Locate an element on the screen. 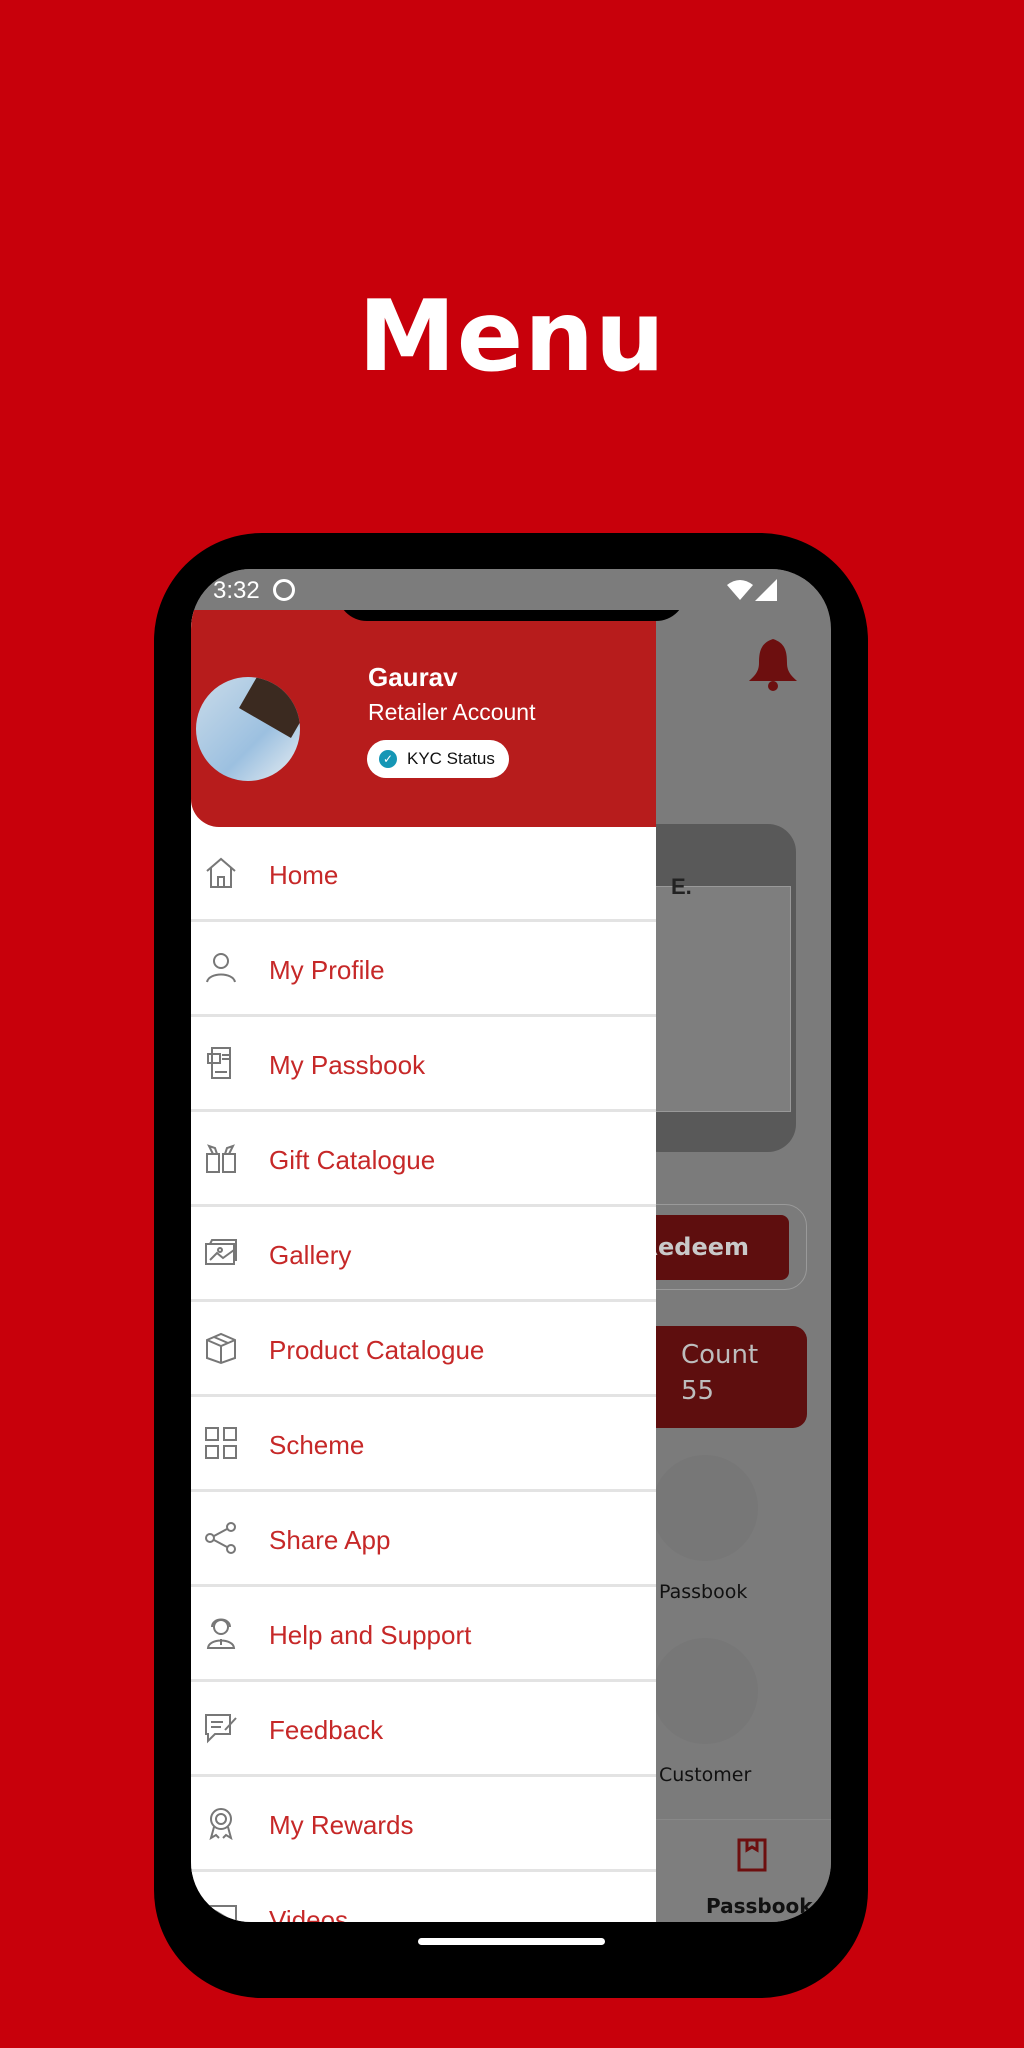 The width and height of the screenshot is (1024, 2048). menu-item-label: My Passbook is located at coordinates (347, 1065).